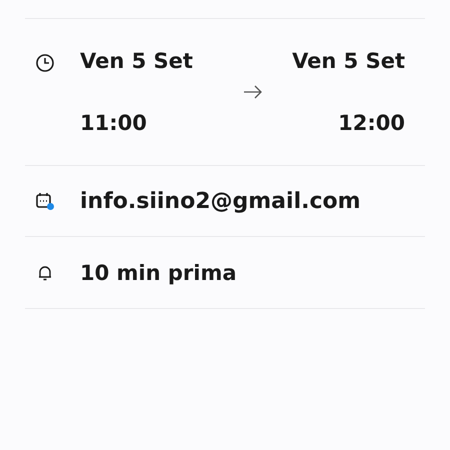 The width and height of the screenshot is (450, 450). Describe the element at coordinates (44, 272) in the screenshot. I see `bell-icon` at that location.